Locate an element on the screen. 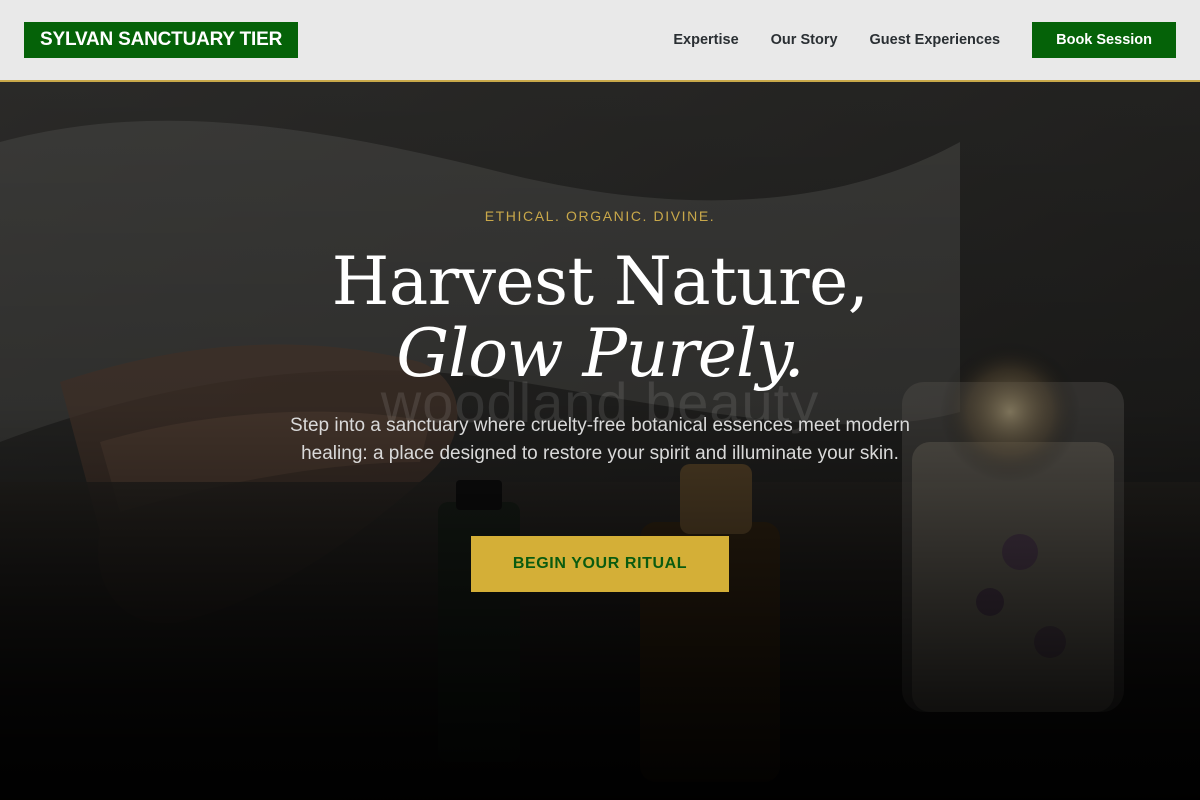 This screenshot has width=1200, height=800. begin-ritual-button: BEGIN YOUR RITUAL is located at coordinates (600, 564).